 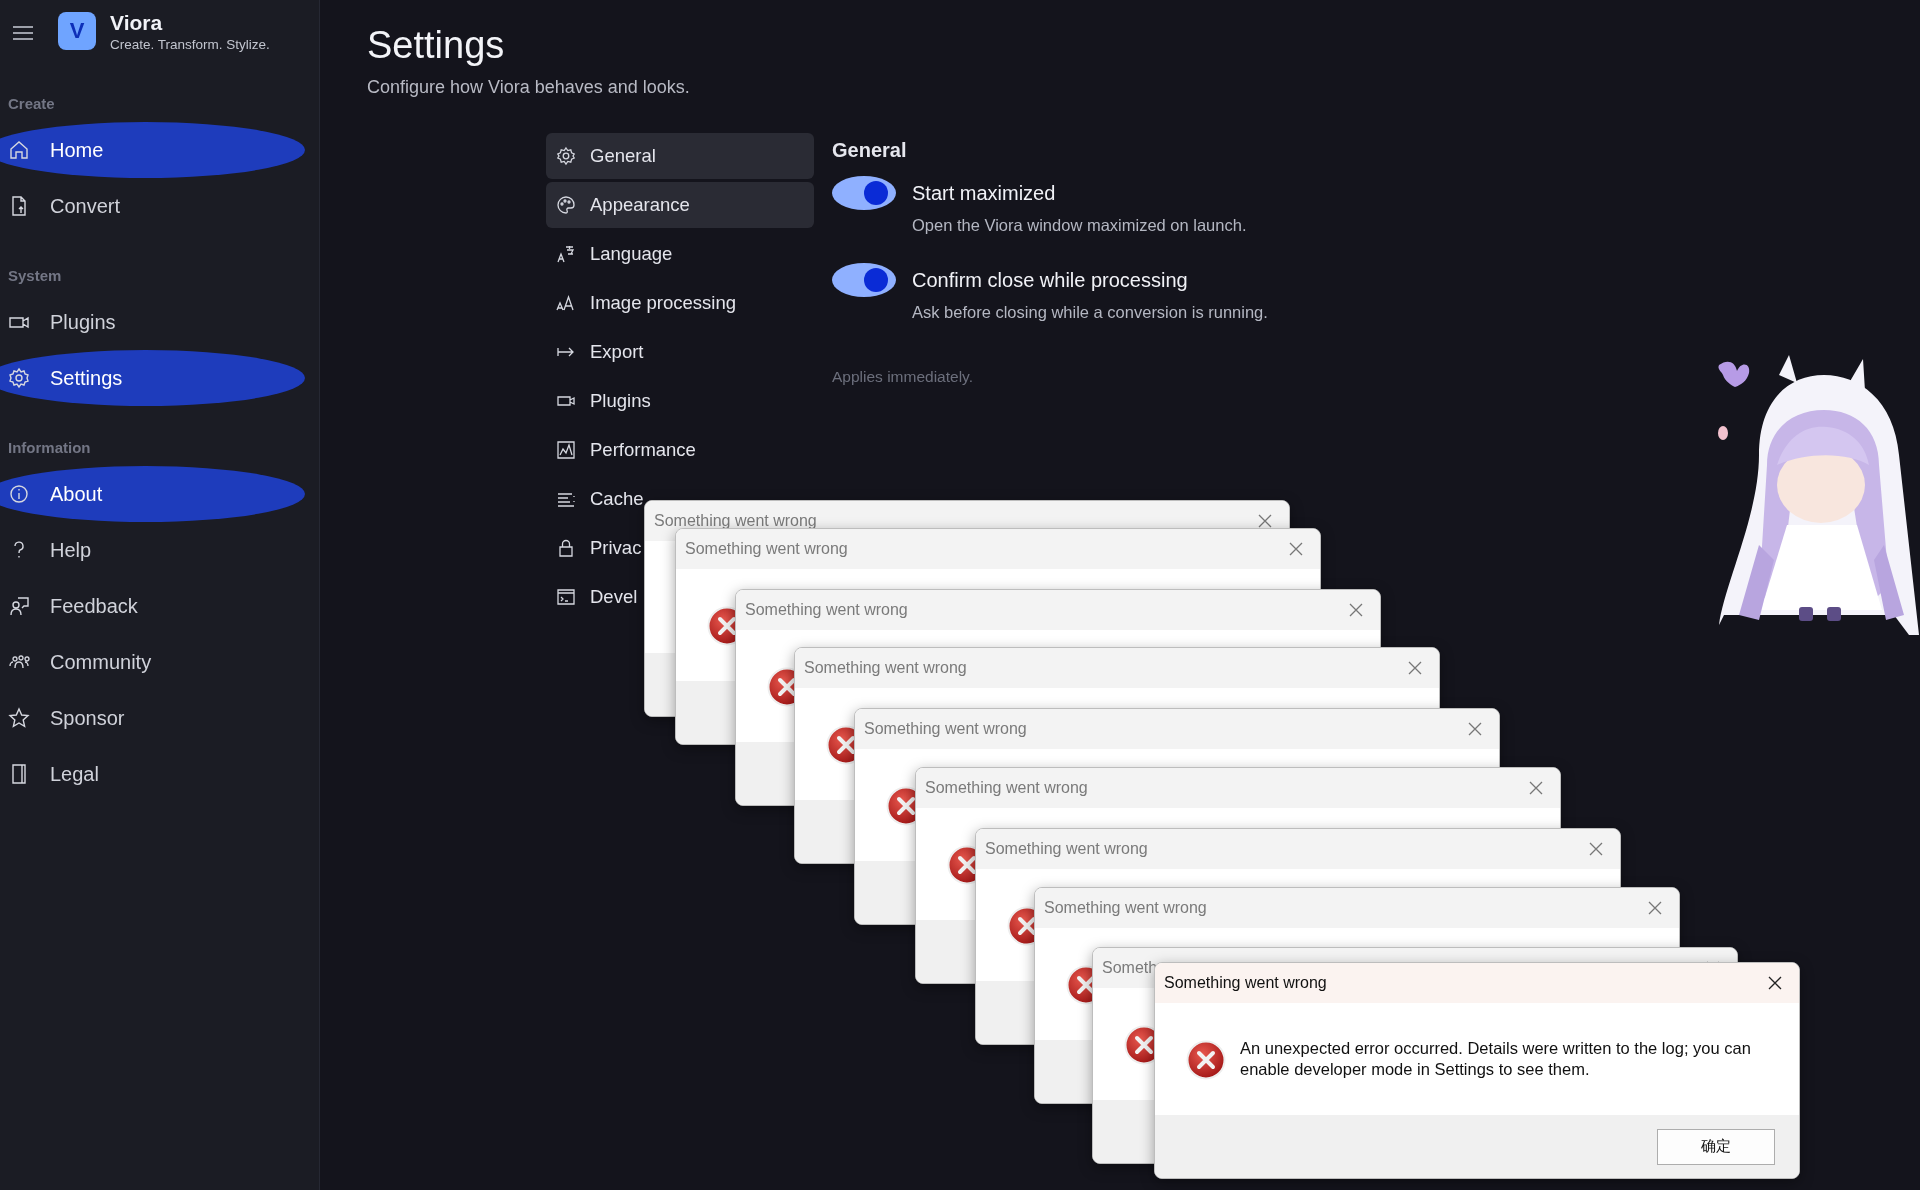 What do you see at coordinates (1130, 968) in the screenshot?
I see `dialog-title: Someth` at bounding box center [1130, 968].